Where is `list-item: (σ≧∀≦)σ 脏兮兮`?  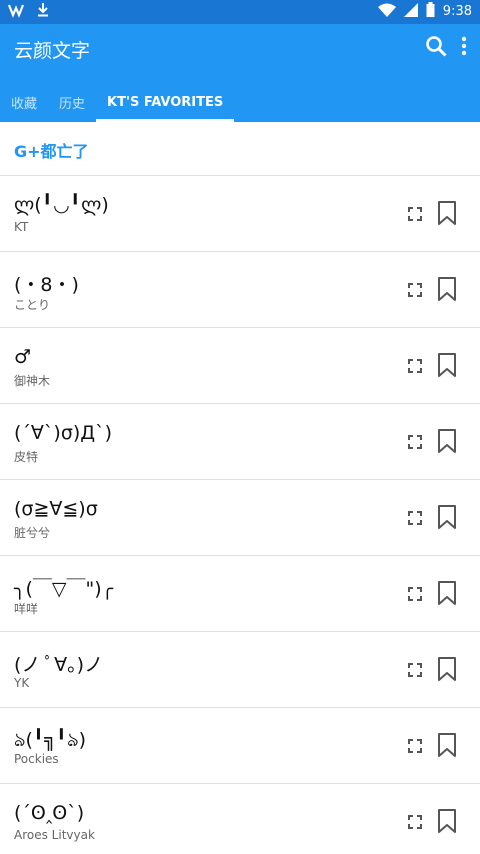 list-item: (σ≧∀≦)σ 脏兮兮 is located at coordinates (240, 518).